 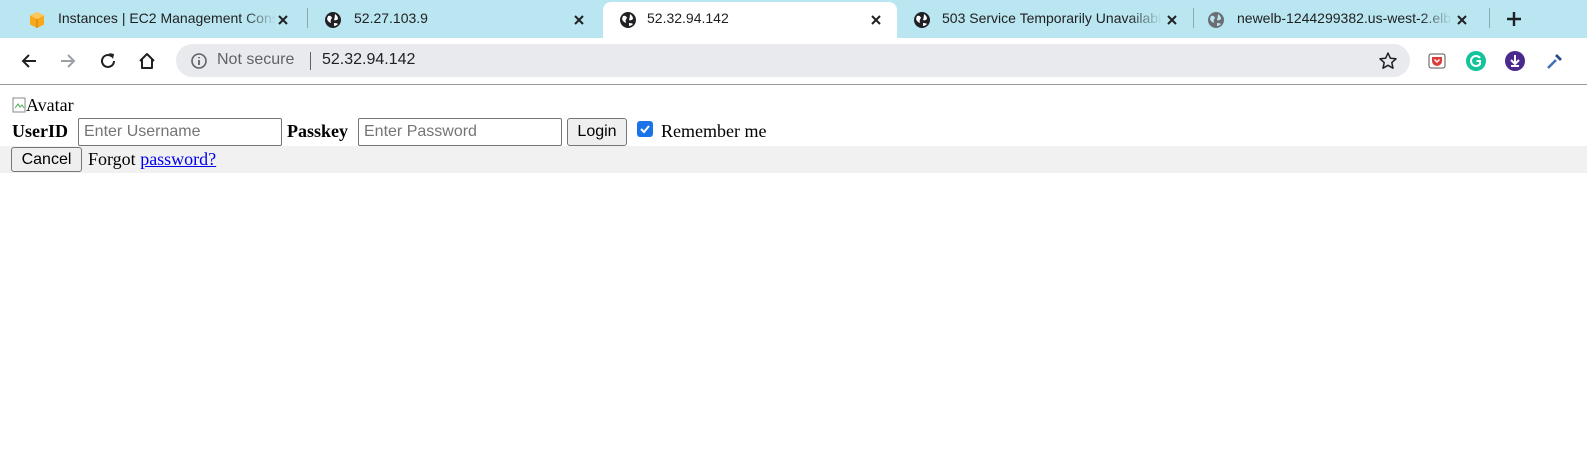 I want to click on home-icon, so click(x=147, y=61).